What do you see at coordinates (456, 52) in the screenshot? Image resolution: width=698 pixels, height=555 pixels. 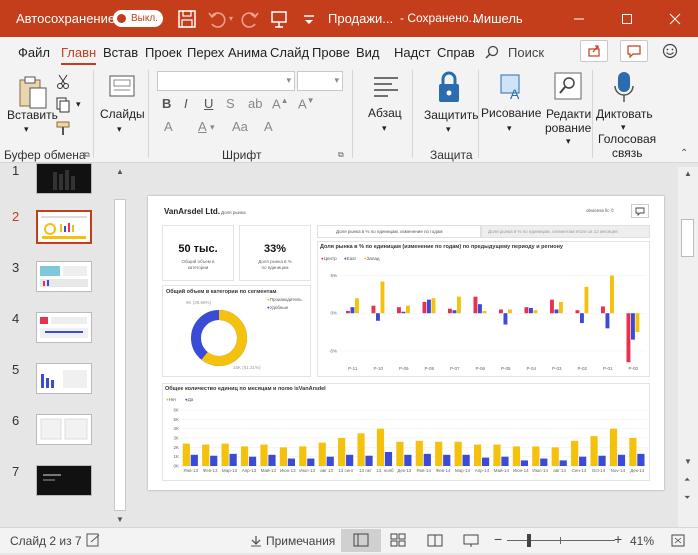 I see `tab-help: Справ` at bounding box center [456, 52].